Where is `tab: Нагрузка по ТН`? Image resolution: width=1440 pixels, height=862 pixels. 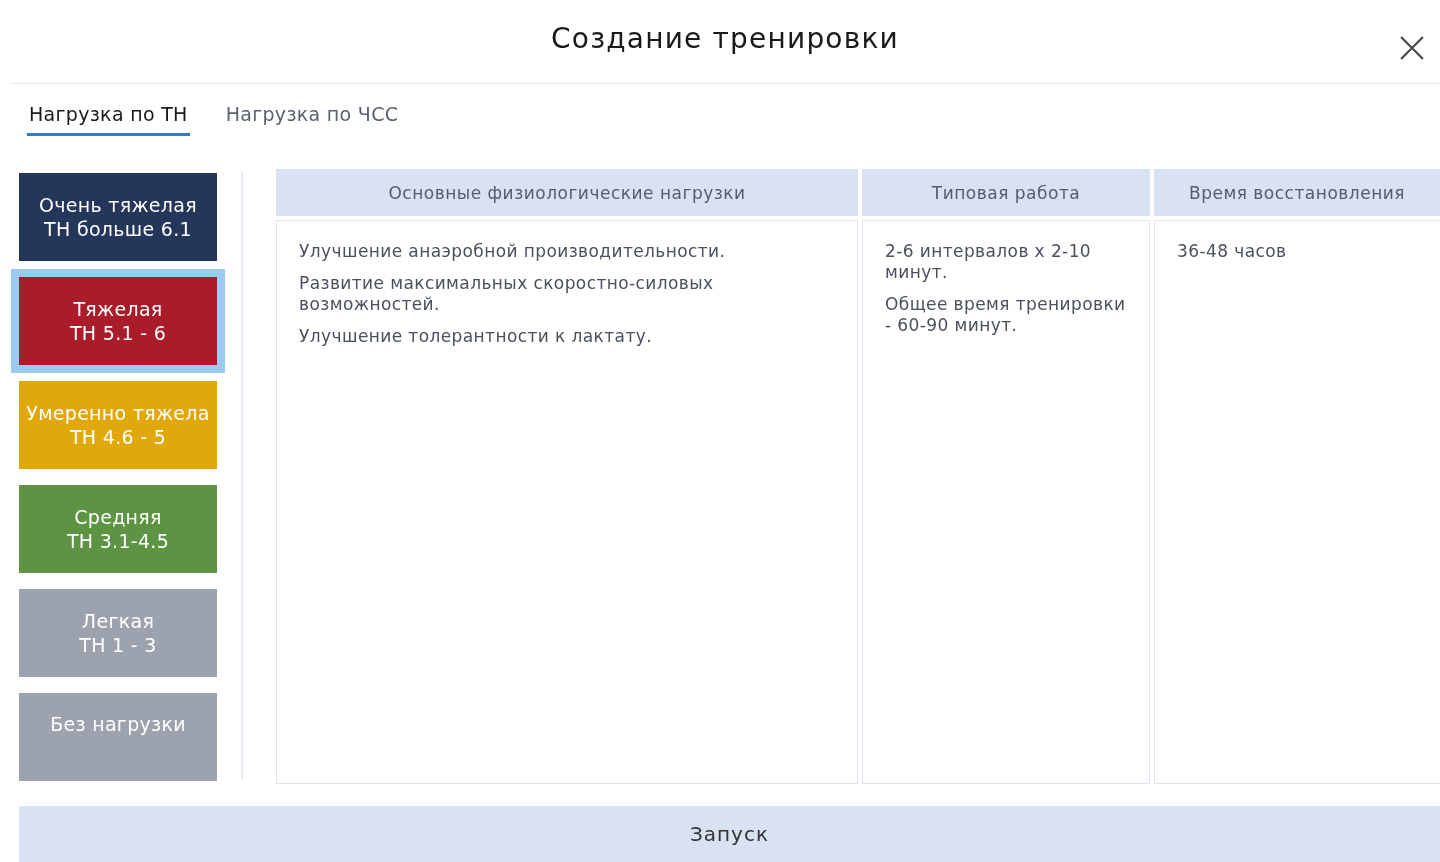 tab: Нагрузка по ТН is located at coordinates (108, 110).